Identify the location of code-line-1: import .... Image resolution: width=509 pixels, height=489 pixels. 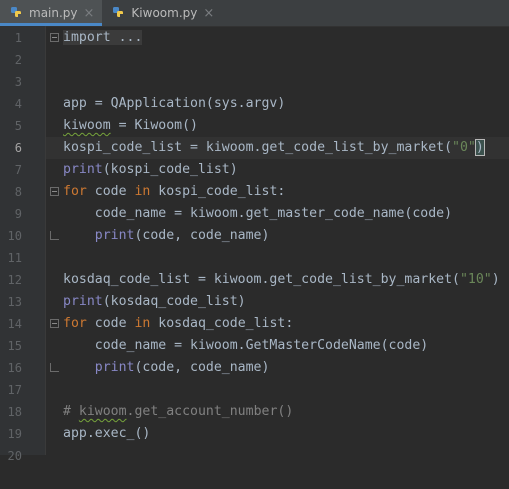
(277, 38).